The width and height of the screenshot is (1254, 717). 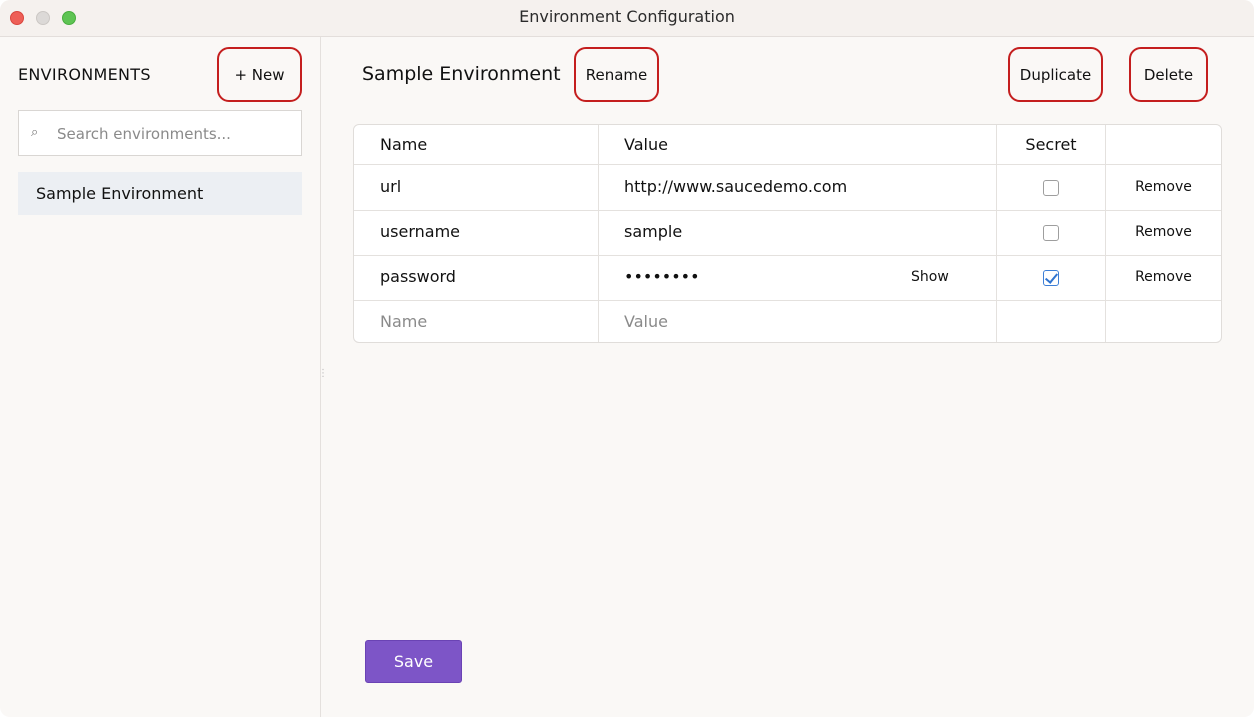 I want to click on new-variable-name-input: Name, so click(x=487, y=322).